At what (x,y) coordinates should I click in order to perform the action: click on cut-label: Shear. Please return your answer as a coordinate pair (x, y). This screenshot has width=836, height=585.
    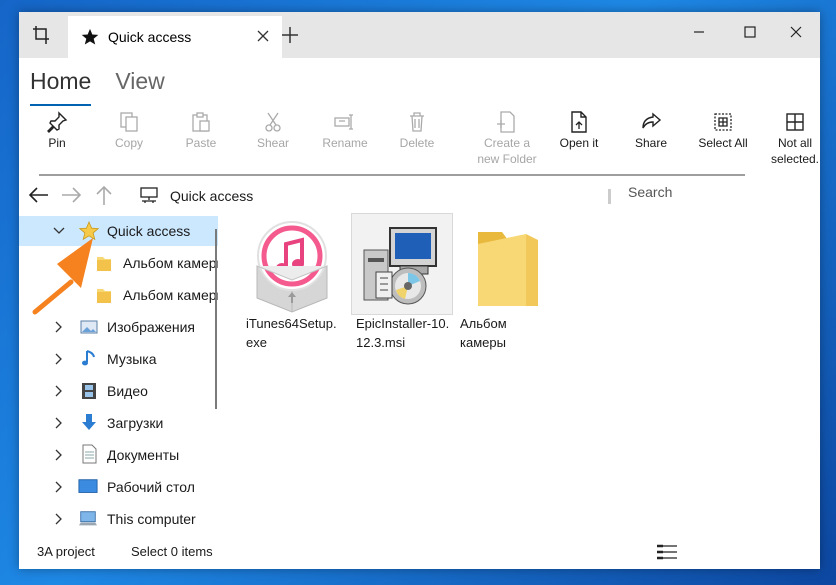
    Looking at the image, I should click on (273, 143).